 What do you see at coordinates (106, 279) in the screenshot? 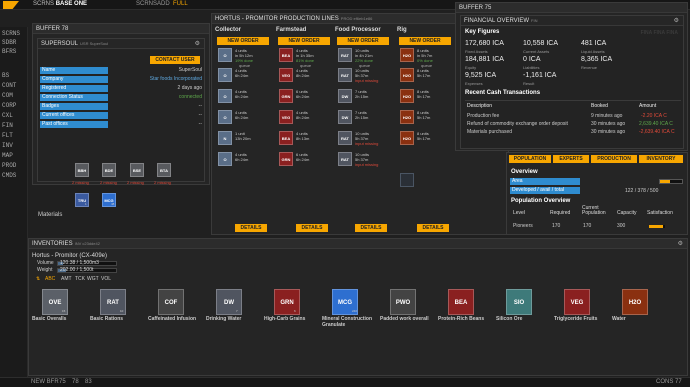
I see `sort-vol: VOL` at bounding box center [106, 279].